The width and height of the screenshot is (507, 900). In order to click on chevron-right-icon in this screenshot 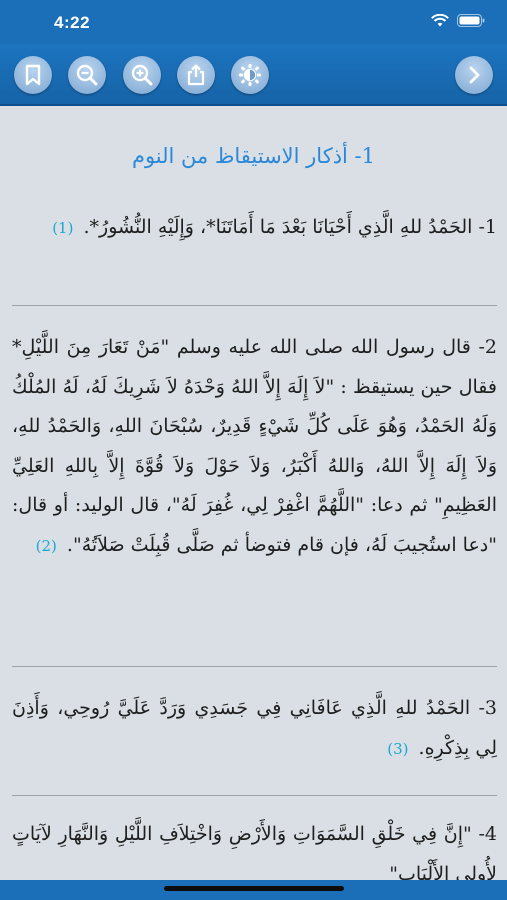, I will do `click(474, 75)`.